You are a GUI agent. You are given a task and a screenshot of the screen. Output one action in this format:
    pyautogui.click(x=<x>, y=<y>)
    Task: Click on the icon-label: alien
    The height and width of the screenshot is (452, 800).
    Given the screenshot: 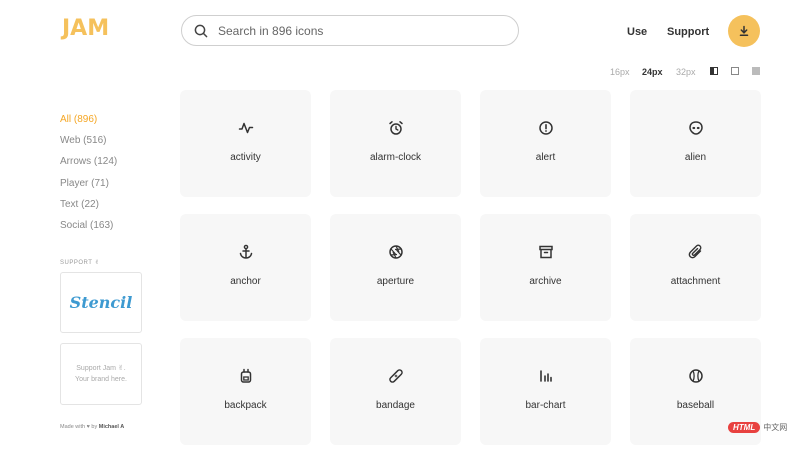 What is the action you would take?
    pyautogui.click(x=695, y=157)
    